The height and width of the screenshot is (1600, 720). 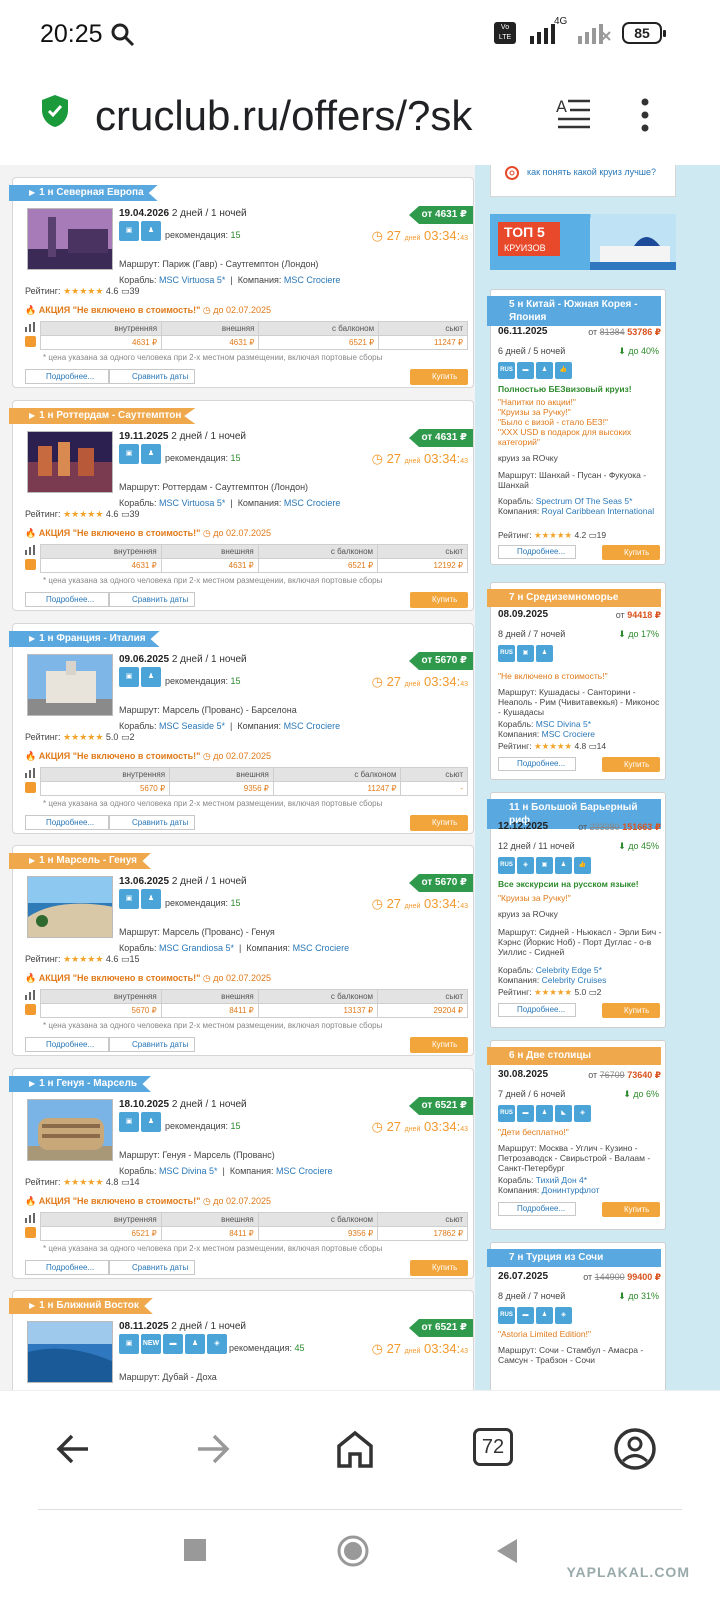 I want to click on back-button-icon, so click(x=507, y=1551).